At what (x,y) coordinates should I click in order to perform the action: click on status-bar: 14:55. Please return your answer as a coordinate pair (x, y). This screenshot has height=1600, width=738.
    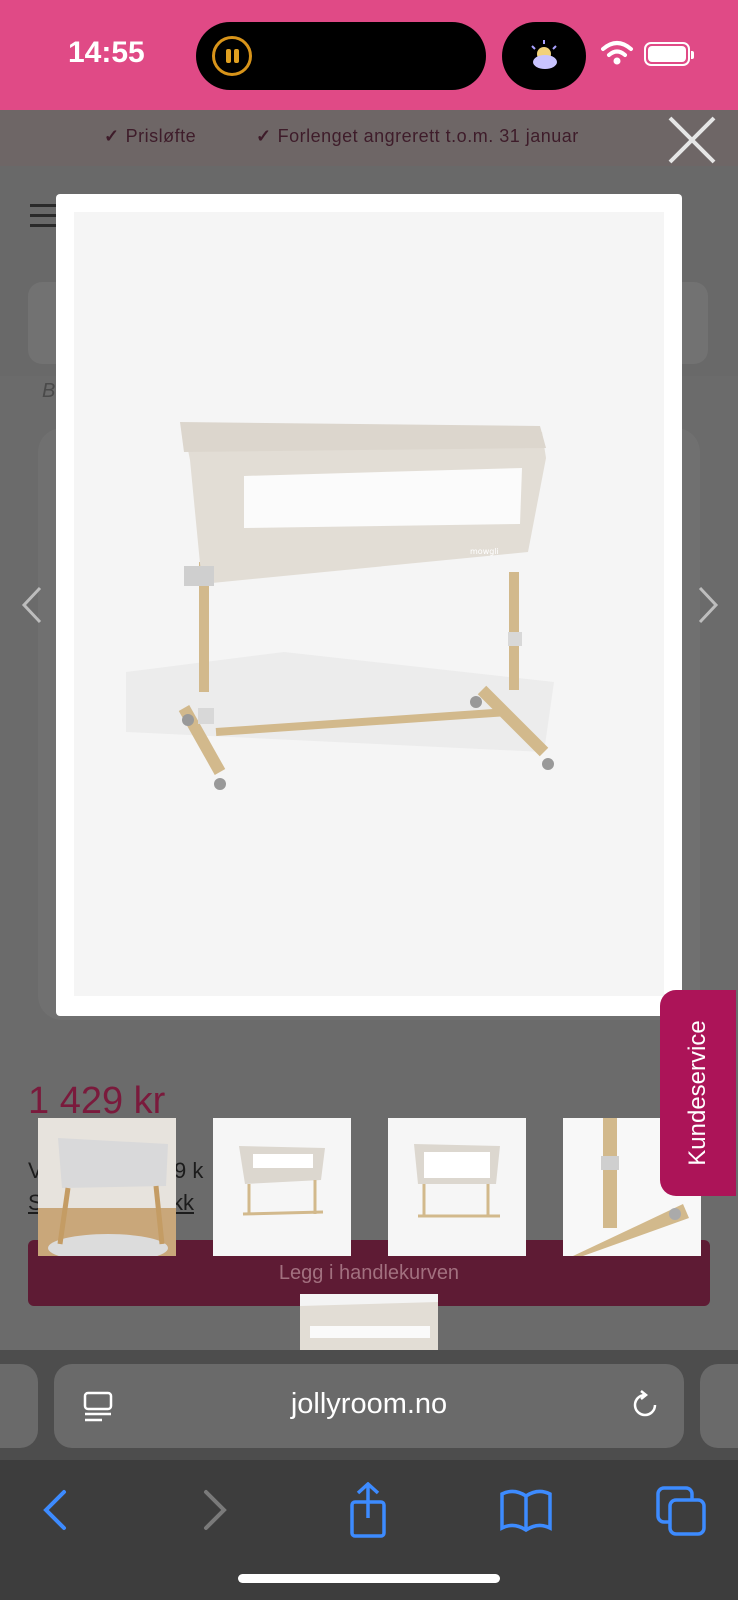
    Looking at the image, I should click on (369, 55).